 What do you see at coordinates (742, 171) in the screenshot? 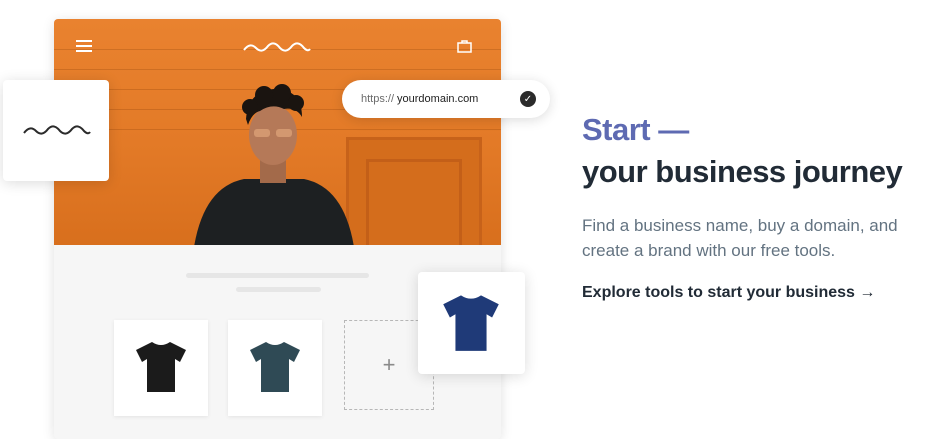
I see `page-title: your business journey` at bounding box center [742, 171].